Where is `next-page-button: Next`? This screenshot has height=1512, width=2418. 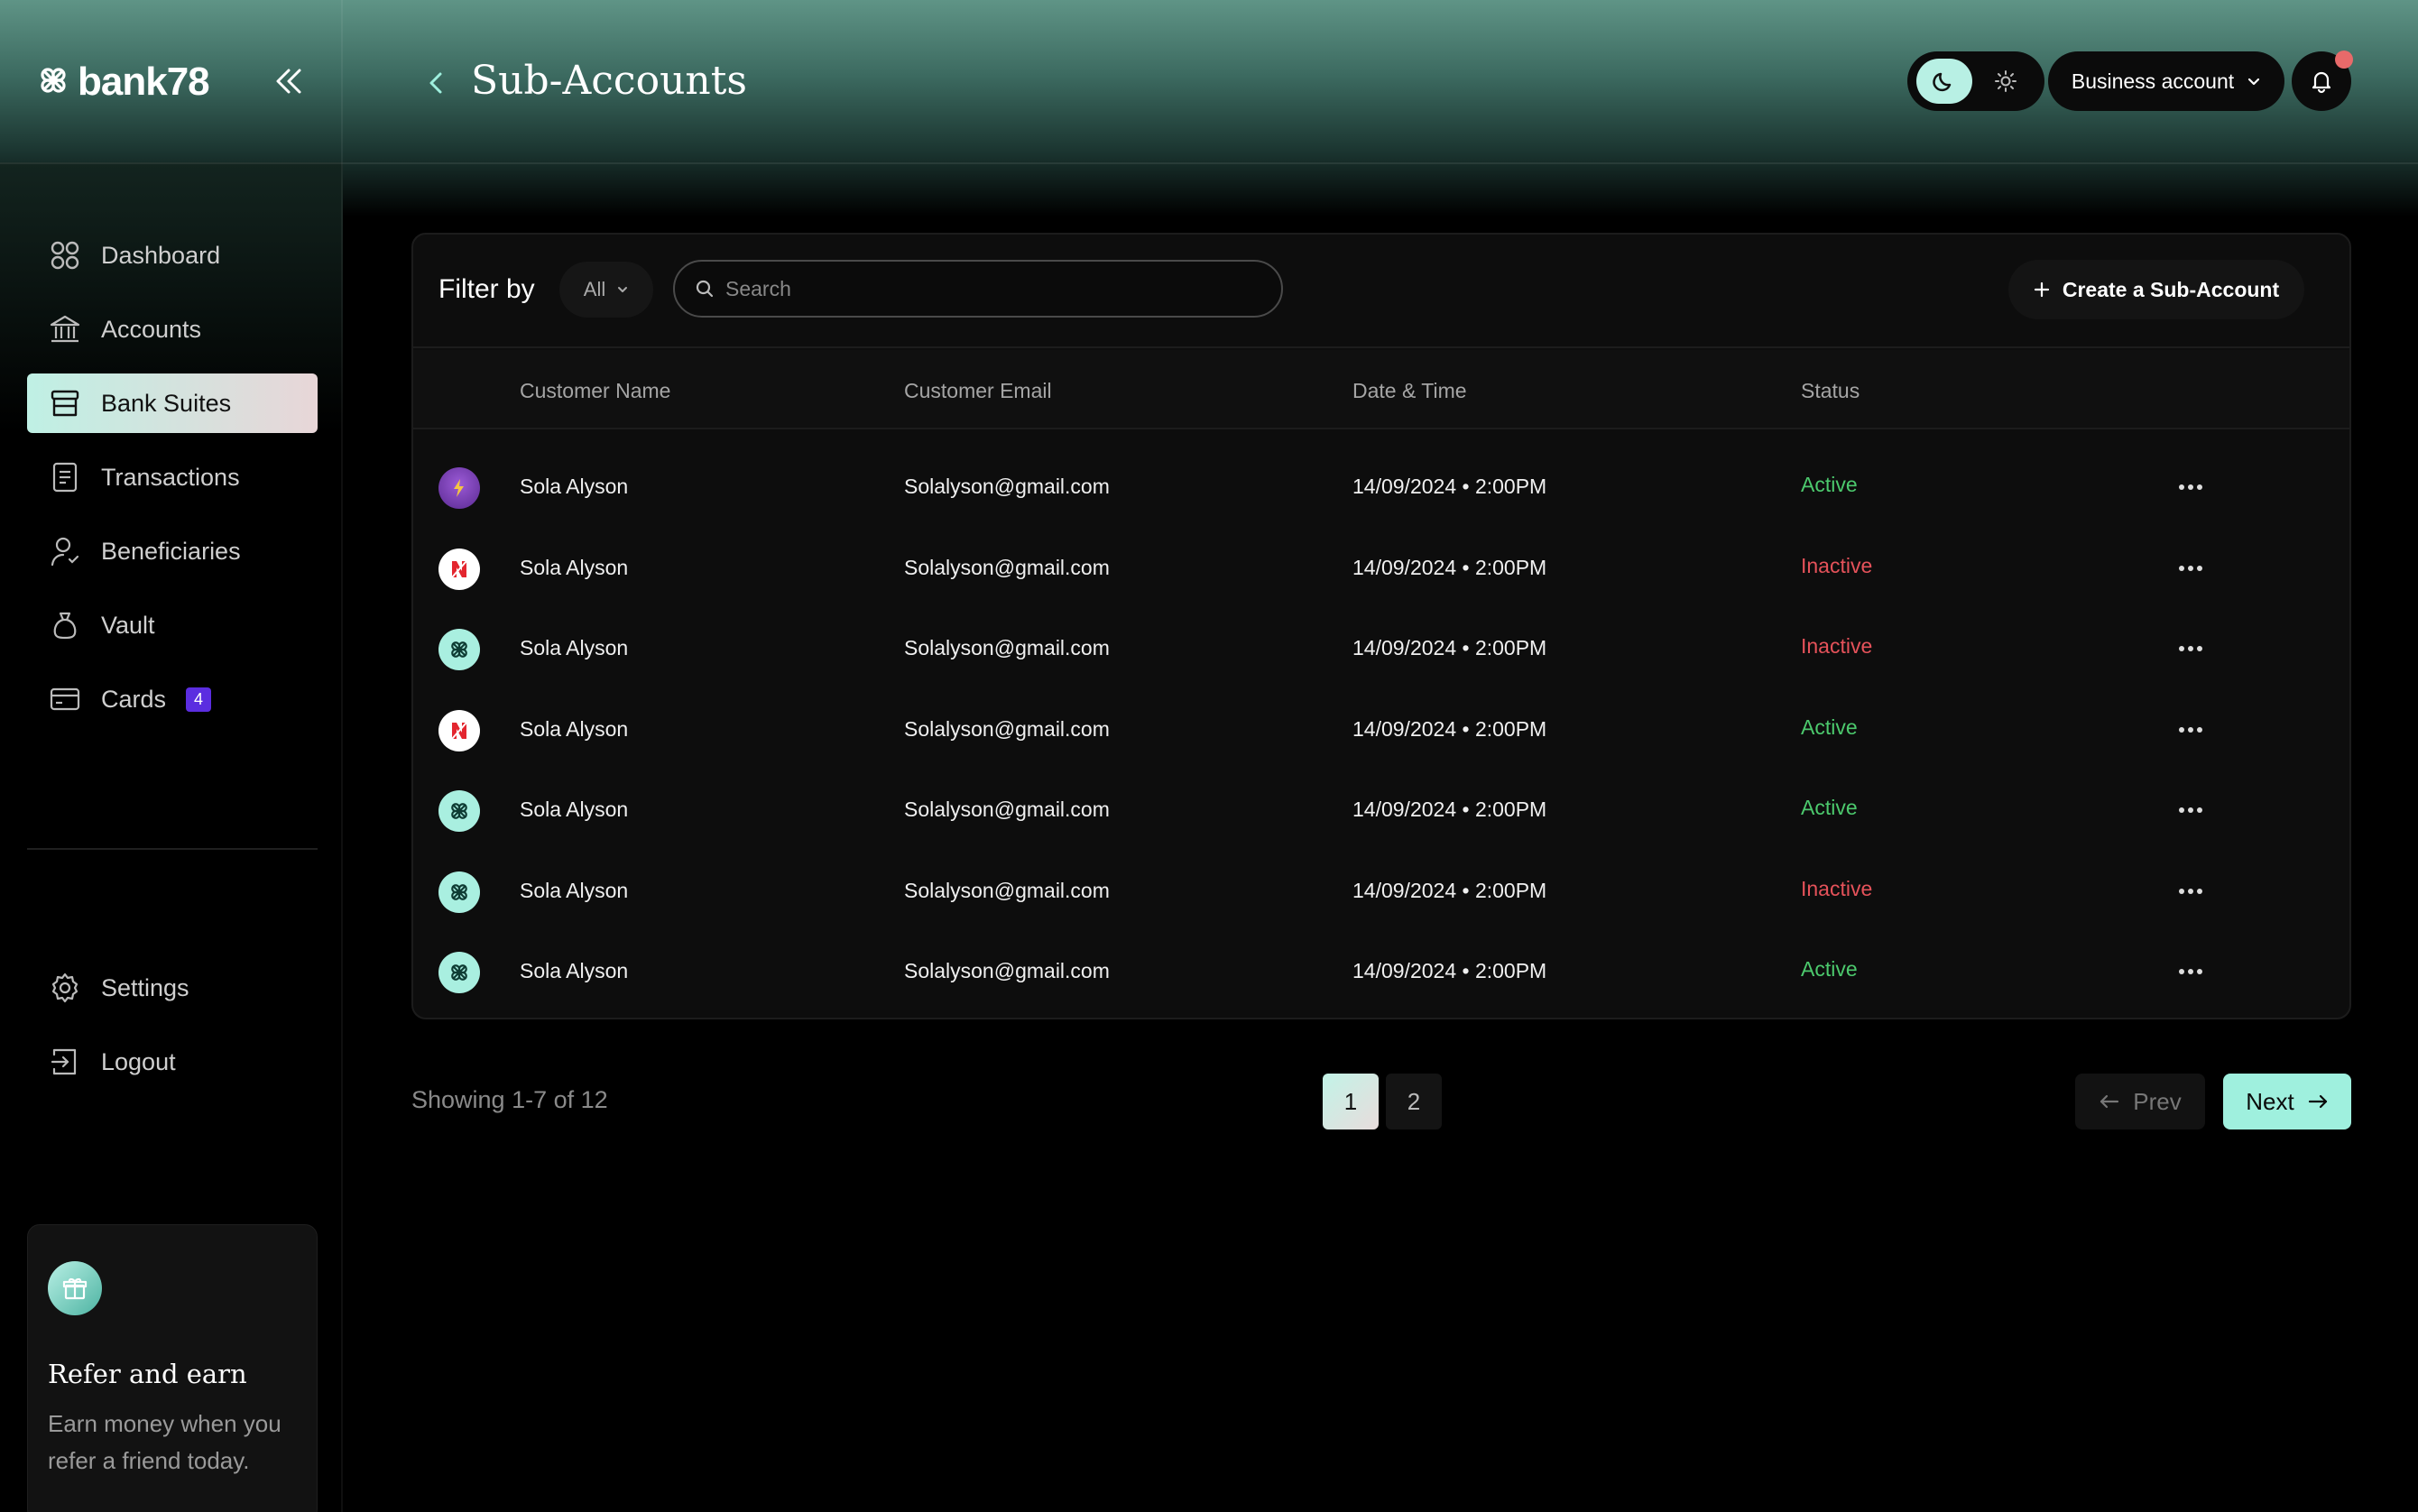
next-page-button: Next is located at coordinates (2287, 1101).